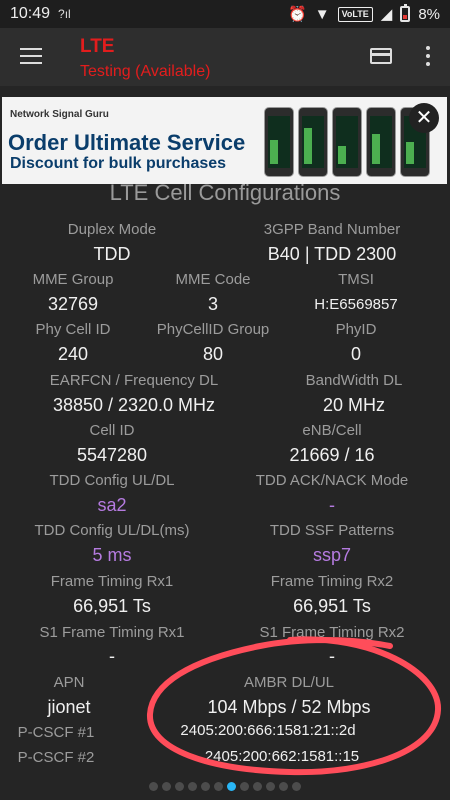  I want to click on field-label: TMSI, so click(356, 279).